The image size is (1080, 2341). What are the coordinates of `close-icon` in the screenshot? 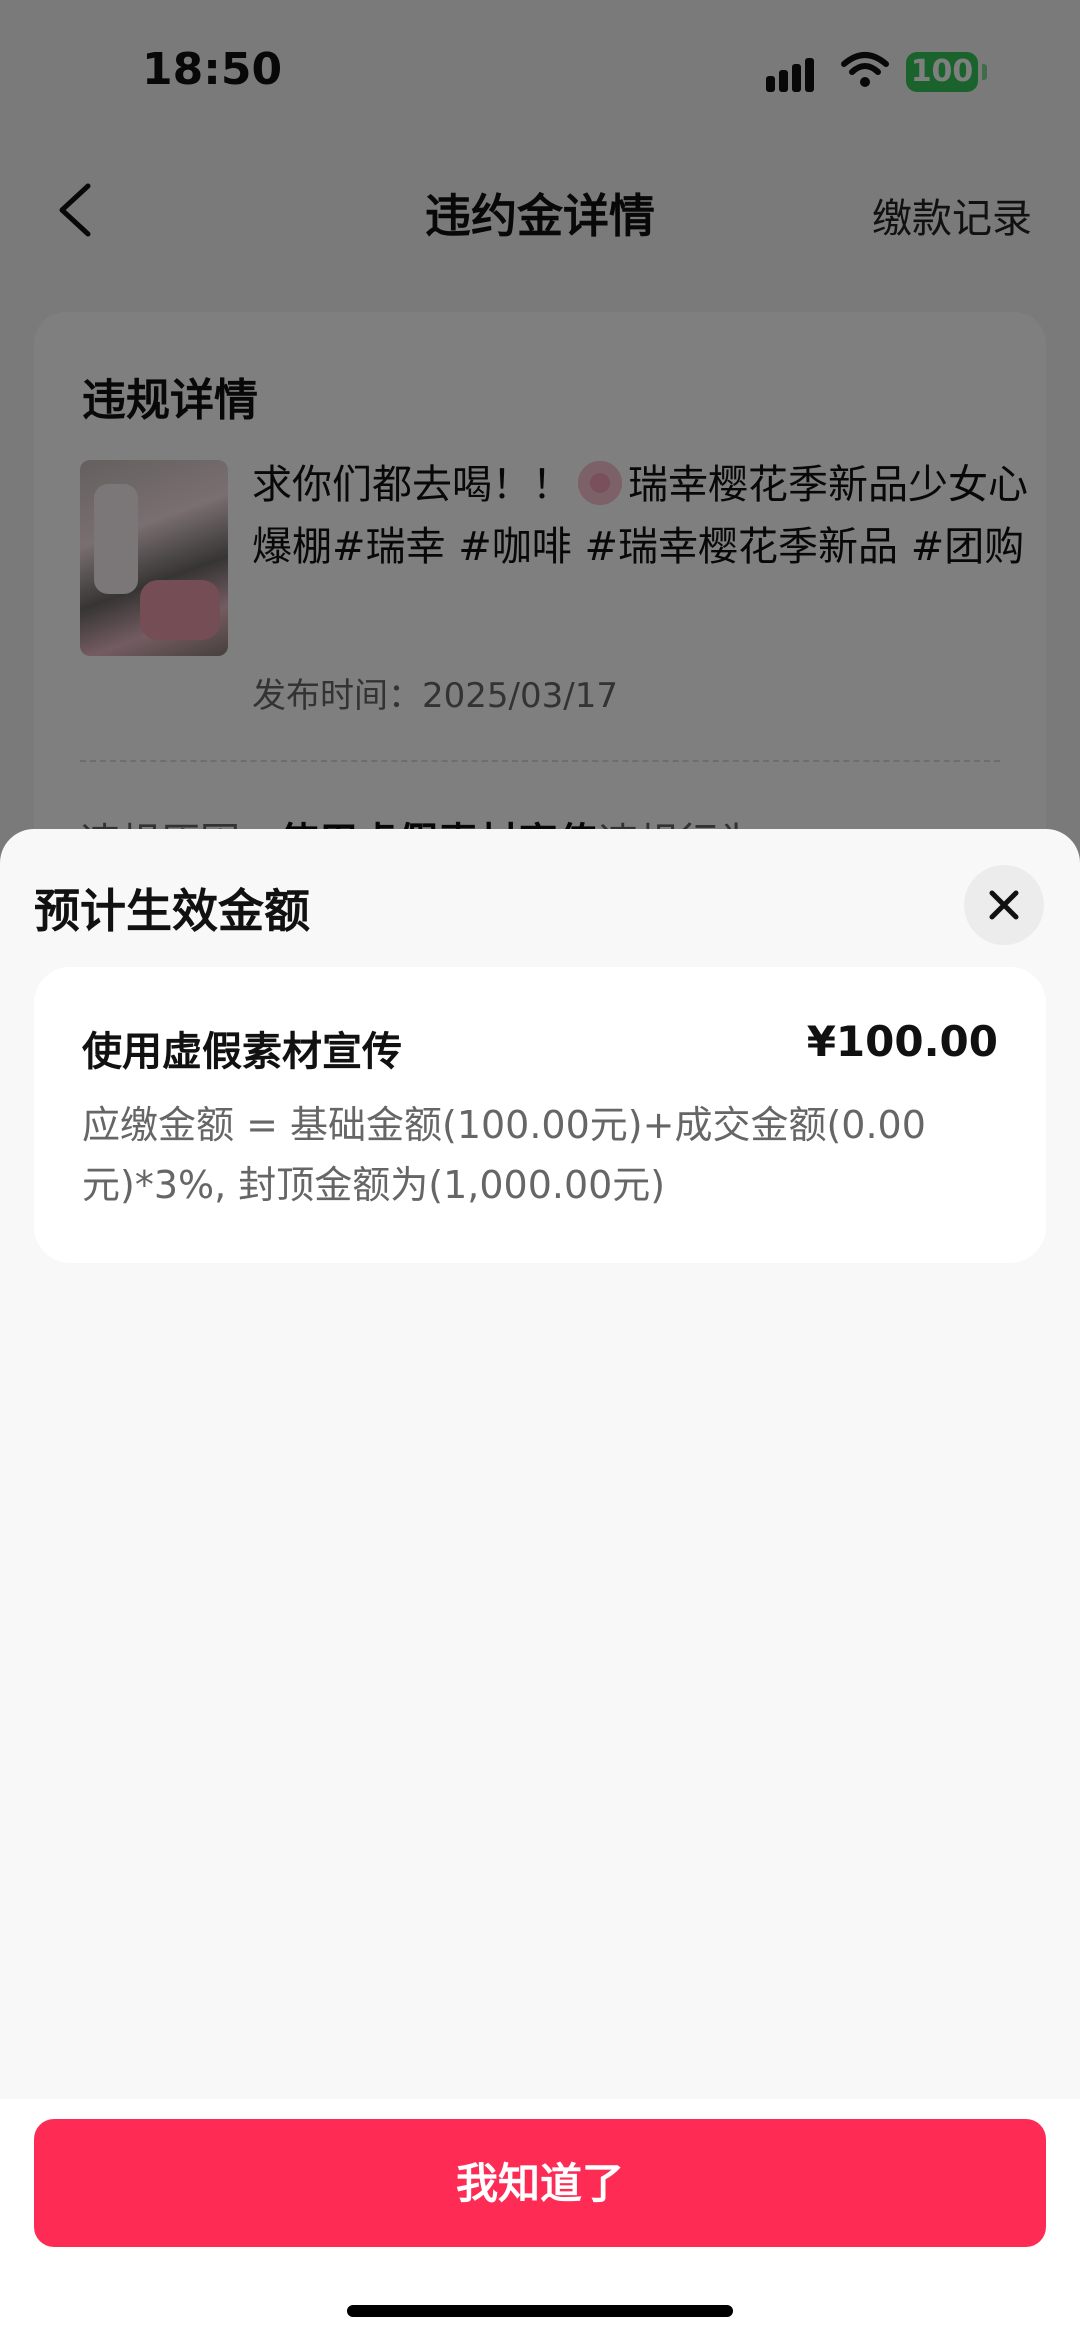 It's located at (1004, 905).